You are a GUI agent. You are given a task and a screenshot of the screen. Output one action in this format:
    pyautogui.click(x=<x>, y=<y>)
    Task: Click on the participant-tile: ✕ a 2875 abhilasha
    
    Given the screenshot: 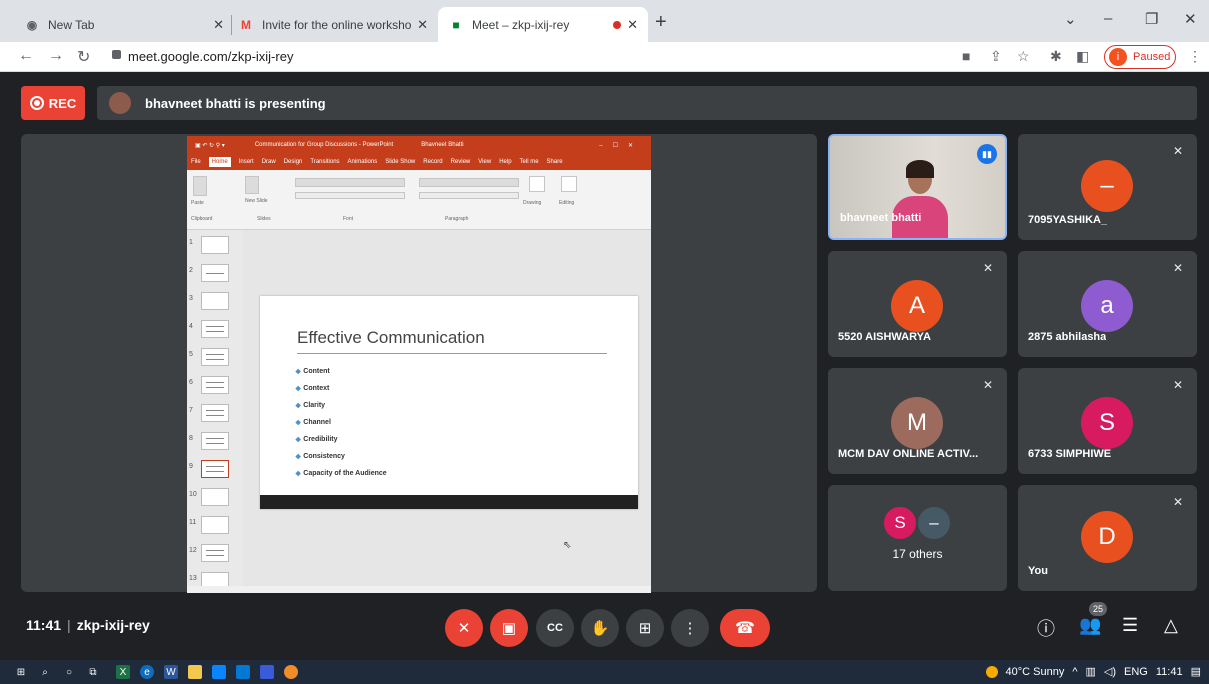 What is the action you would take?
    pyautogui.click(x=1107, y=304)
    